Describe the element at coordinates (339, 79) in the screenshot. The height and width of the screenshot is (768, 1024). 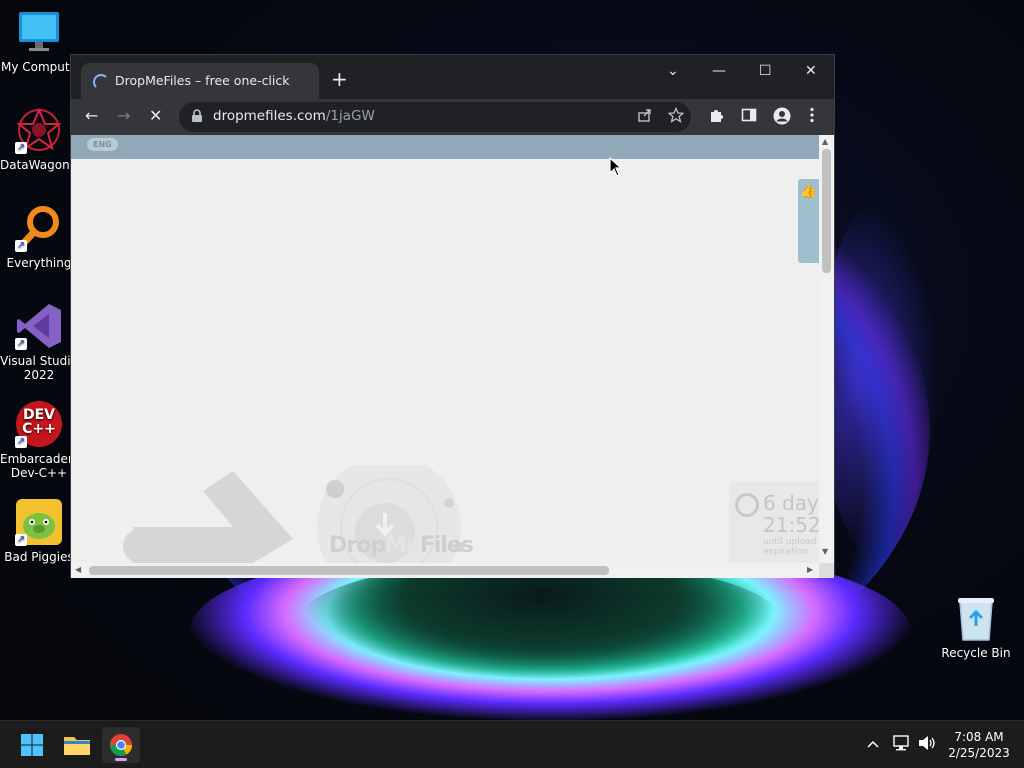
I see `new-tab-button: +` at that location.